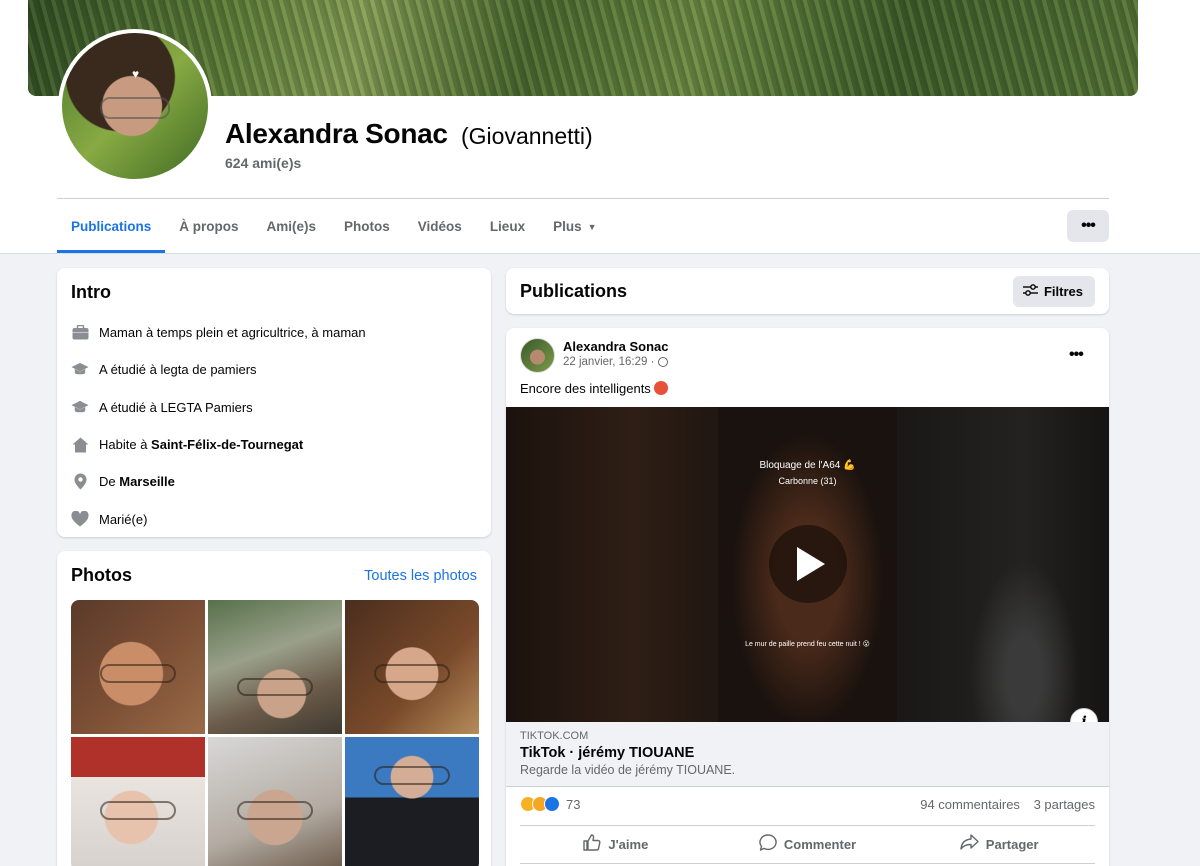 This screenshot has height=866, width=1200. What do you see at coordinates (109, 482) in the screenshot?
I see `intro-item-prefix: De` at bounding box center [109, 482].